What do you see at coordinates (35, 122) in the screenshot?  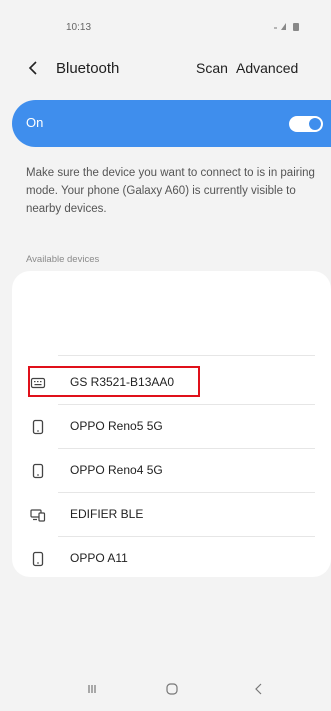 I see `toggle-label: On` at bounding box center [35, 122].